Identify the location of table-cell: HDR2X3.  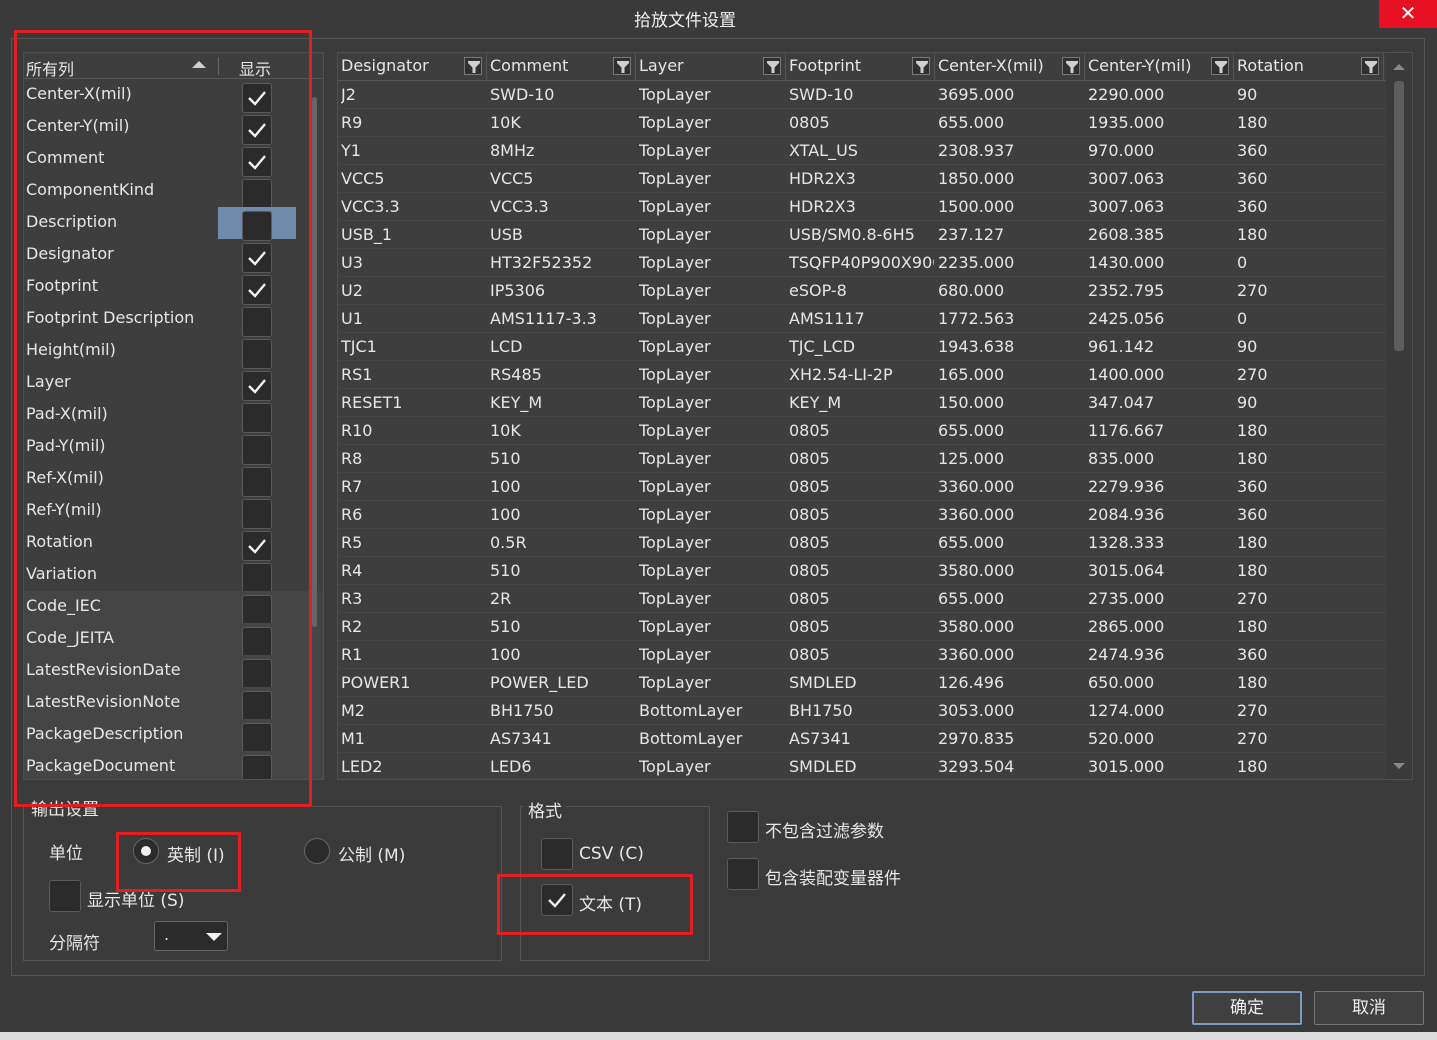
(822, 178).